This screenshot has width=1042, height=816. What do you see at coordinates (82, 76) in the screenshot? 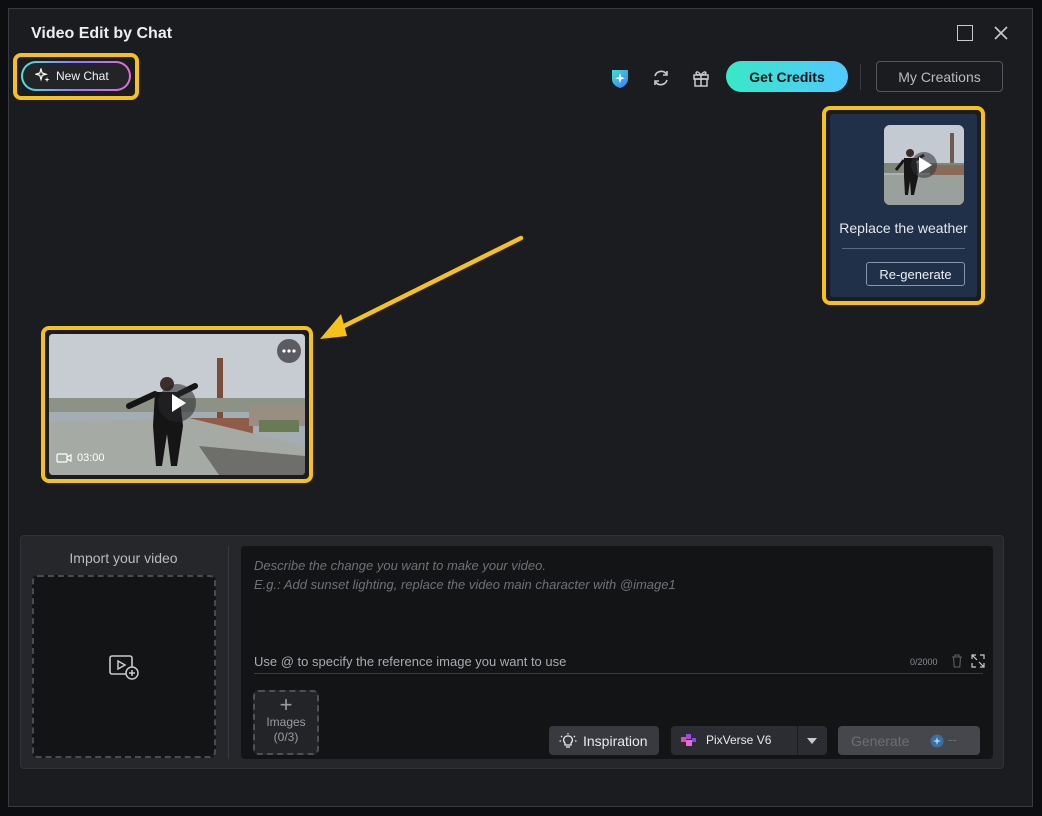
I see `new-chat-label: New Chat` at bounding box center [82, 76].